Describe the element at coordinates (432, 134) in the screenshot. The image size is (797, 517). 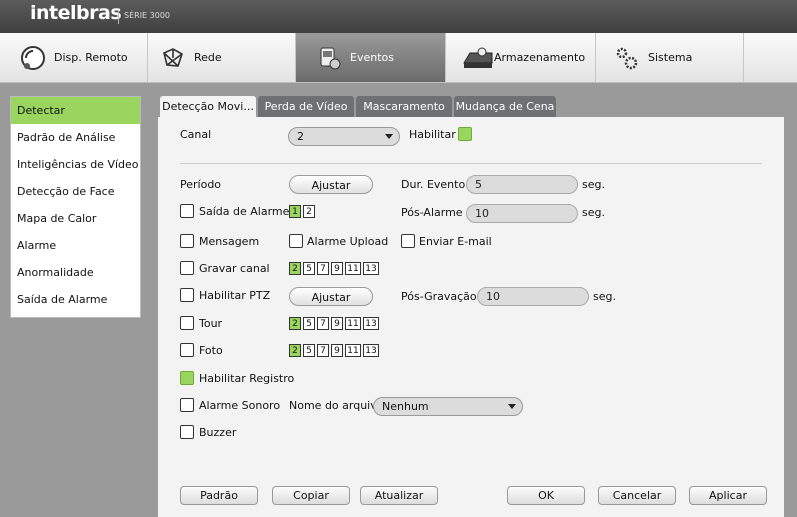
I see `habilitar-label: Habilitar` at that location.